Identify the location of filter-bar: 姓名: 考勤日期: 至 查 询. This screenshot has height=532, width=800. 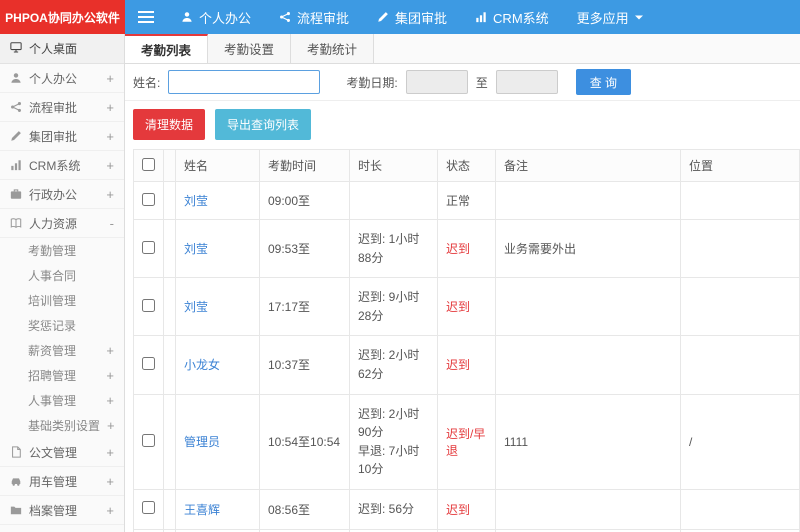
(462, 82).